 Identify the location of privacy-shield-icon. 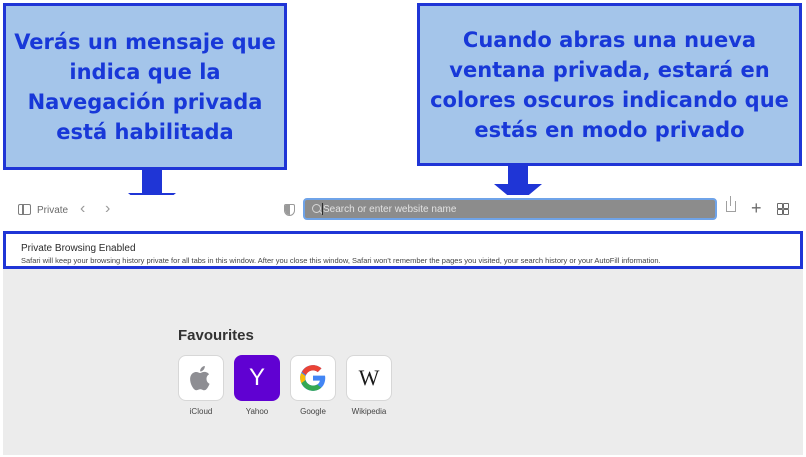
(289, 210).